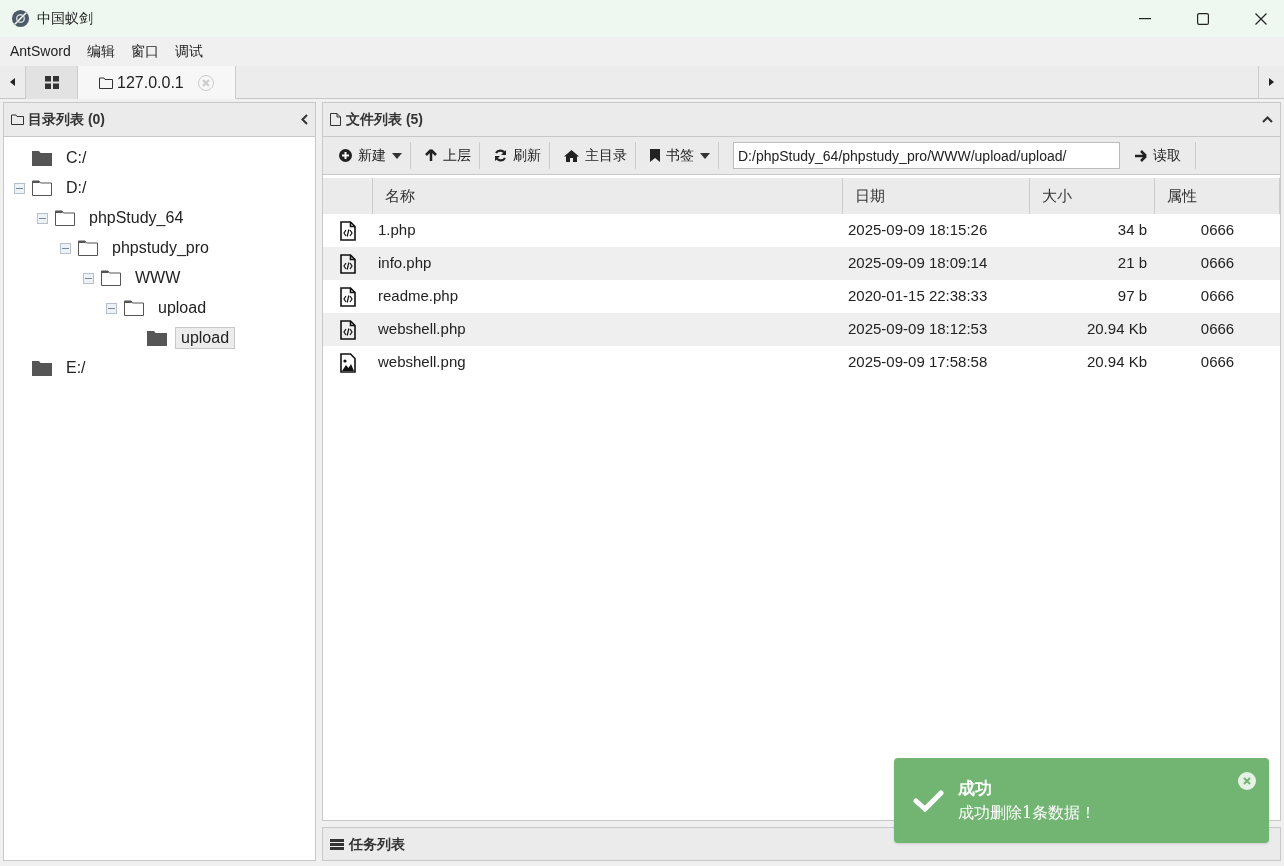  Describe the element at coordinates (397, 230) in the screenshot. I see `table-cell-text: 1.php` at that location.